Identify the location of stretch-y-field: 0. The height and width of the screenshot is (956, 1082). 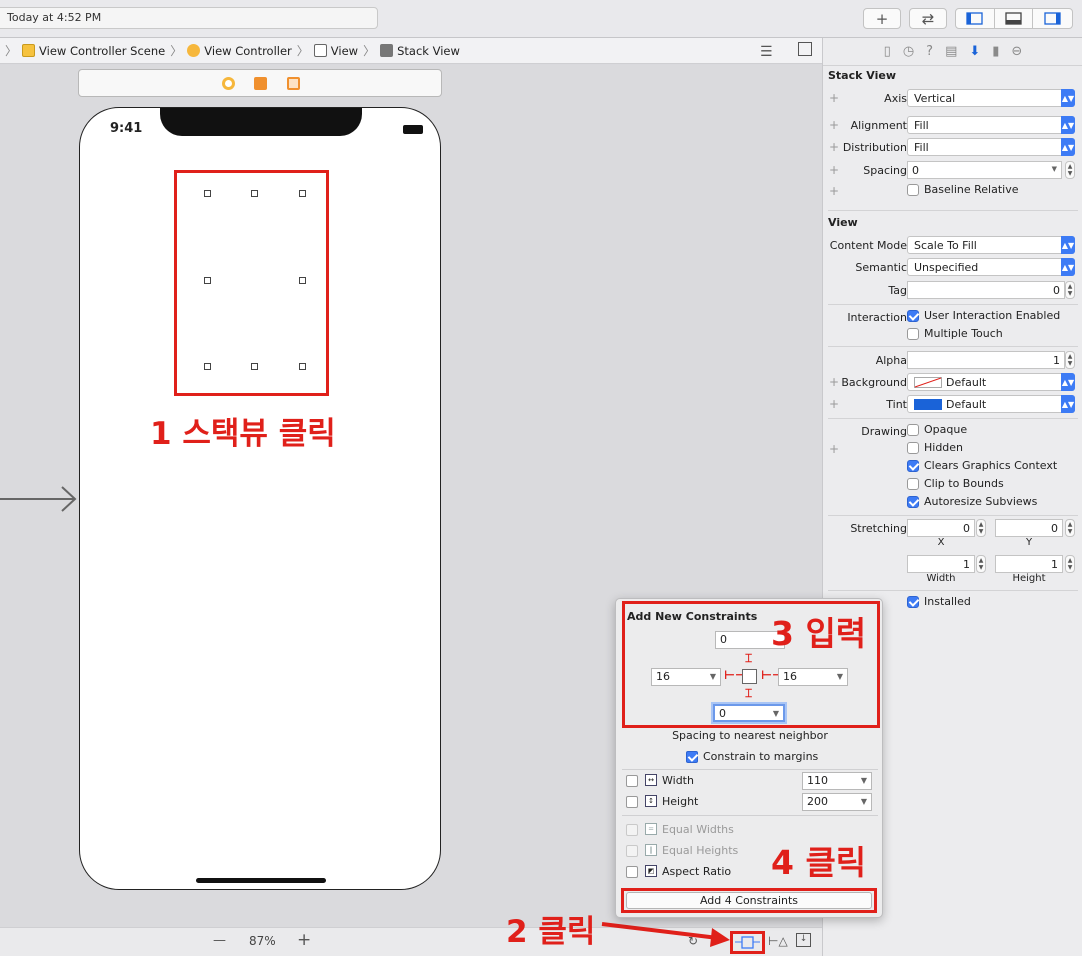
(1029, 528).